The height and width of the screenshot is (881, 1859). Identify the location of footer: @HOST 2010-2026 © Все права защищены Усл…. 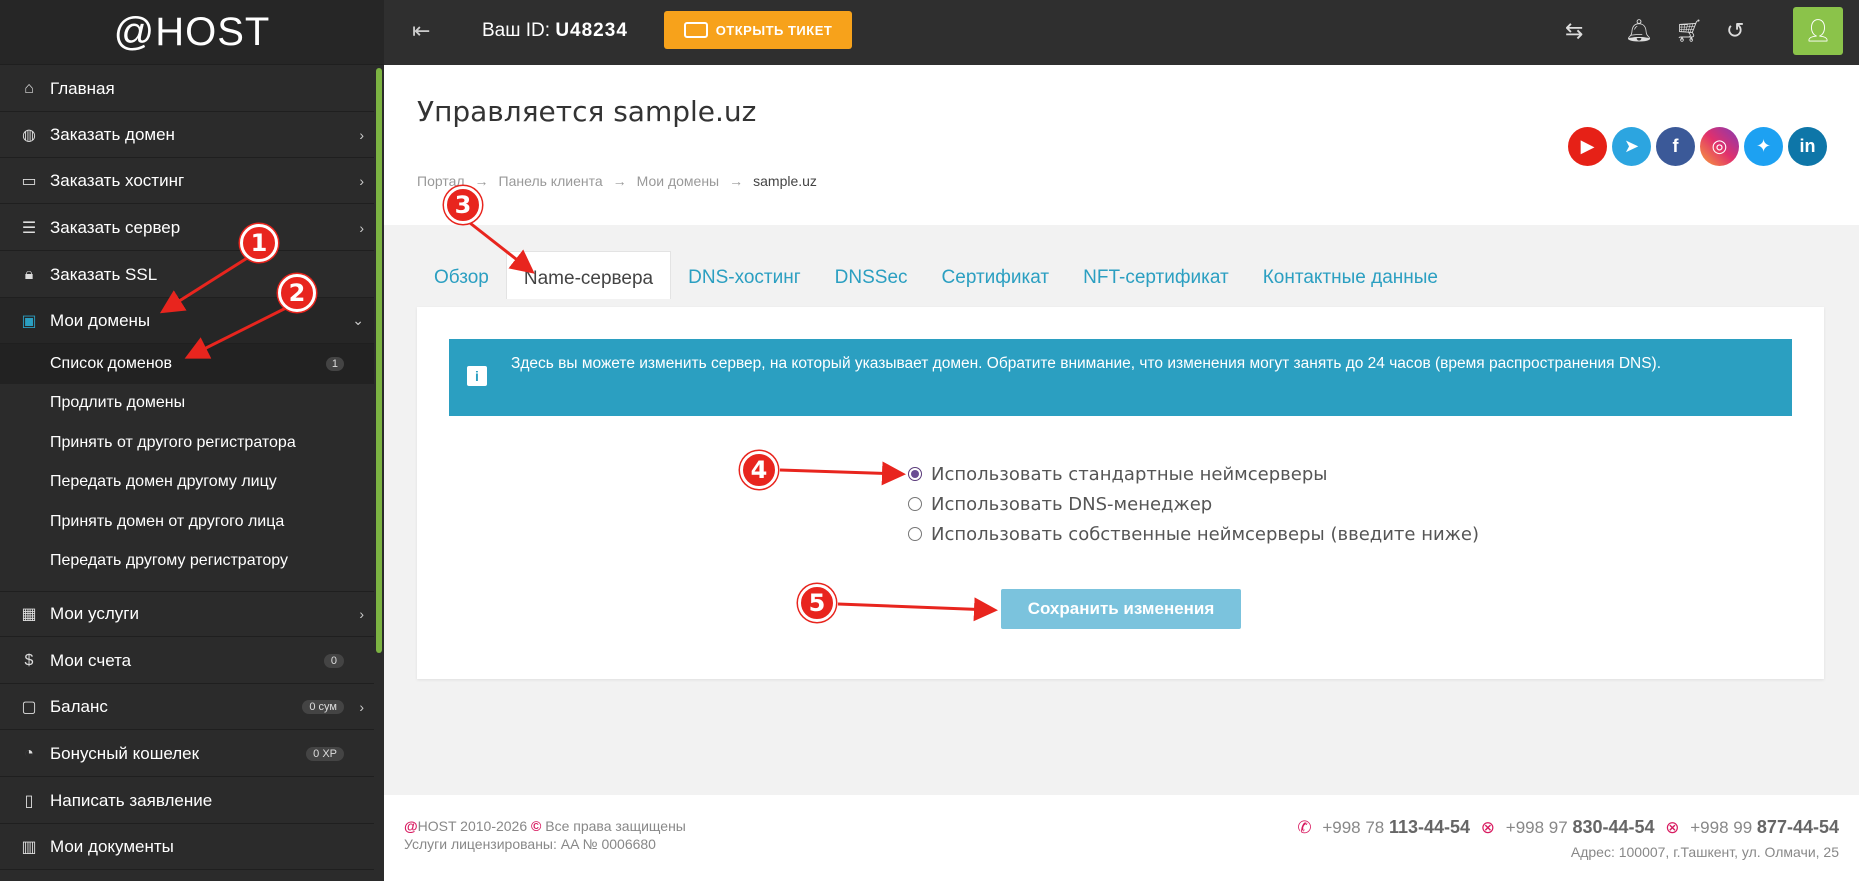
(1121, 838).